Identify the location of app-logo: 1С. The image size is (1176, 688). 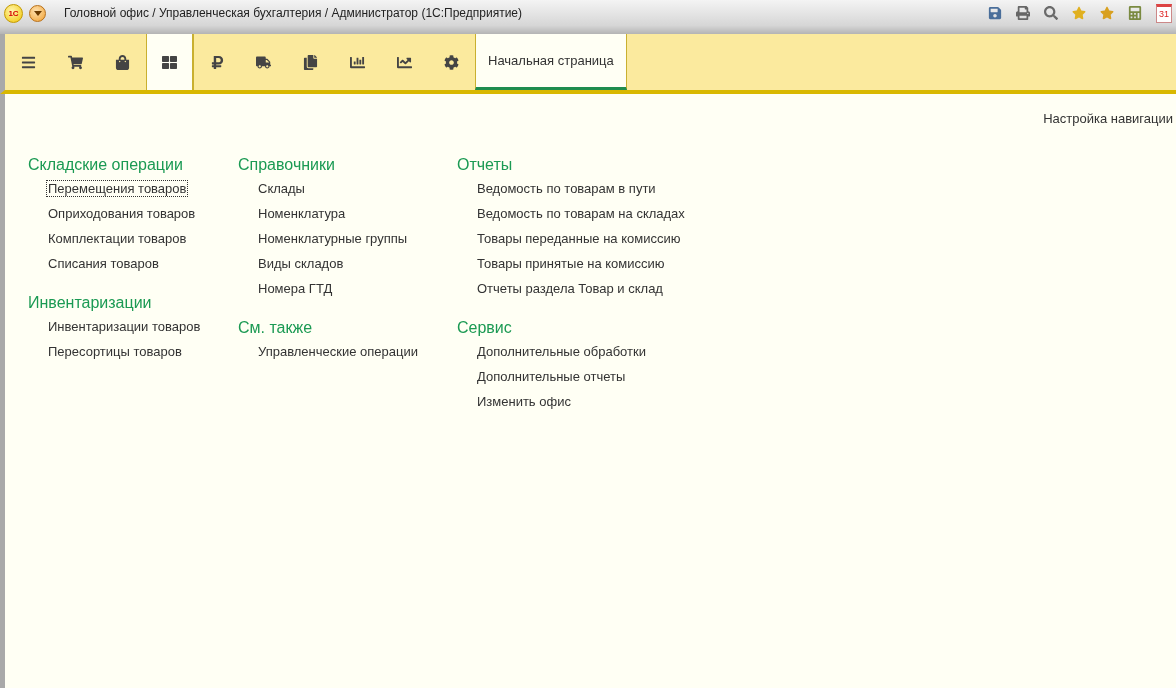
(13, 13).